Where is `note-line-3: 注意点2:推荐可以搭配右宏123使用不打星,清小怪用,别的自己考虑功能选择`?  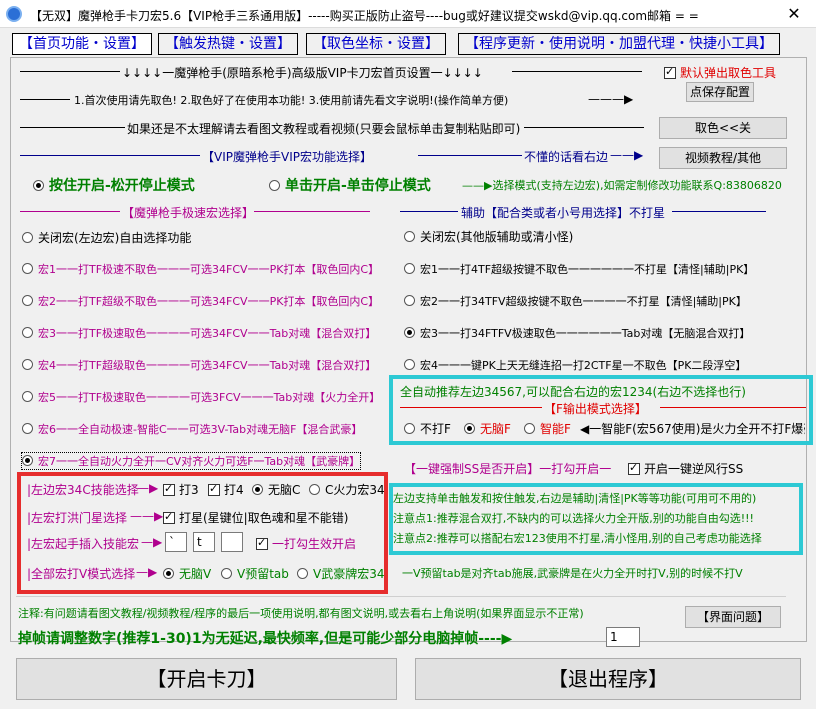
note-line-3: 注意点2:推荐可以搭配右宏123使用不打星,清小怪用,别的自己考虑功能选择 is located at coordinates (577, 538).